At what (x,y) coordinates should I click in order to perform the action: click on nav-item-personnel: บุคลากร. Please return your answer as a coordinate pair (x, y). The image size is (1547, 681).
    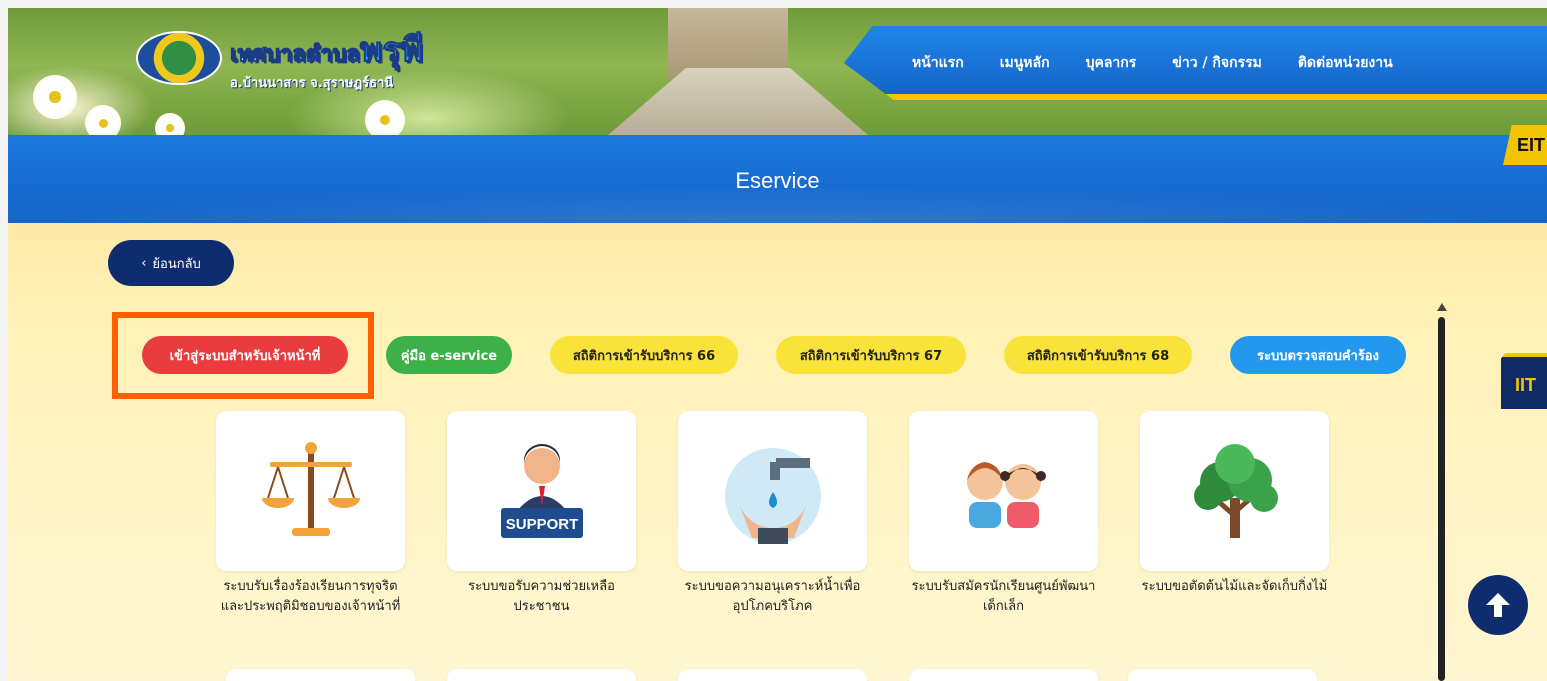
    Looking at the image, I should click on (1111, 63).